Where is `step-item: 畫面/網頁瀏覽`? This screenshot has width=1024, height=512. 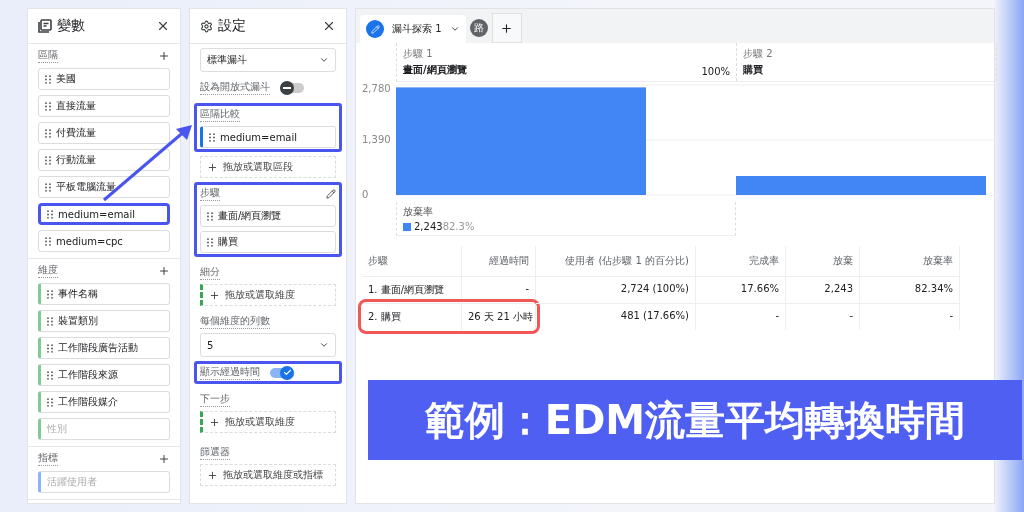 step-item: 畫面/網頁瀏覽 is located at coordinates (268, 216).